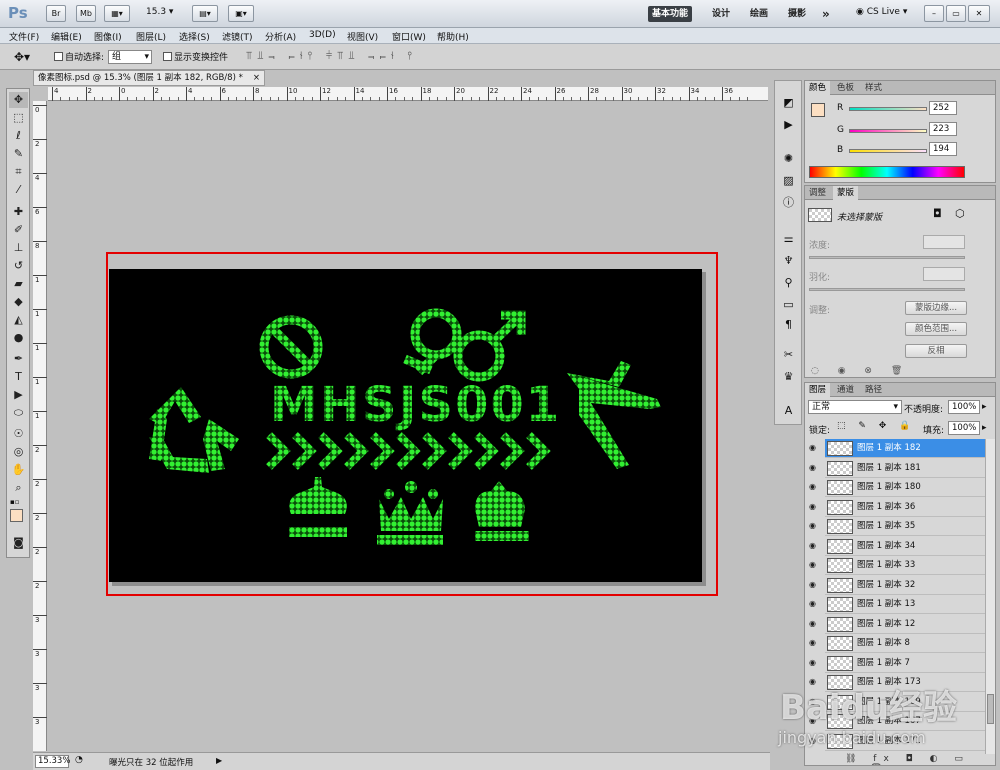 This screenshot has width=1000, height=770. What do you see at coordinates (18, 302) in the screenshot?
I see `paint-bucket-tool-icon: ◆` at bounding box center [18, 302].